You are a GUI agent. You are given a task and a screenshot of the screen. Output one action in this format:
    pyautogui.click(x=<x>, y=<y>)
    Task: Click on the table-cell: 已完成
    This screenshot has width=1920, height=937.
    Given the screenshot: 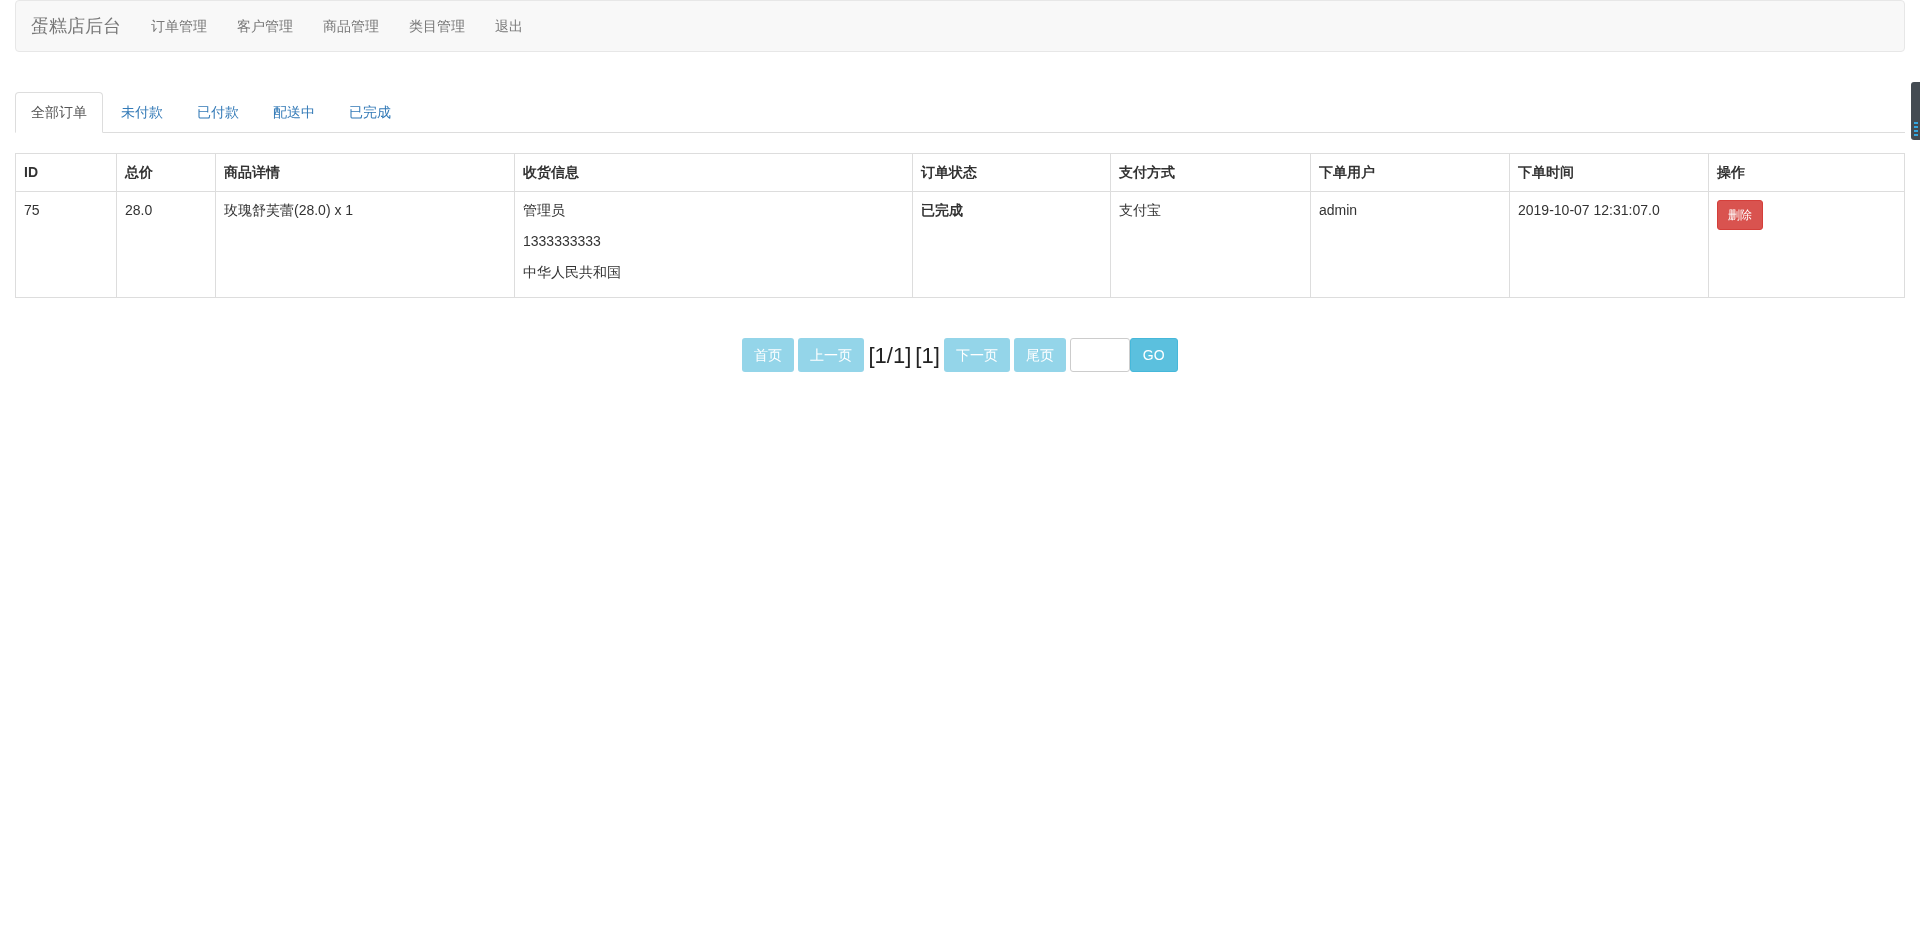 What is the action you would take?
    pyautogui.click(x=942, y=210)
    